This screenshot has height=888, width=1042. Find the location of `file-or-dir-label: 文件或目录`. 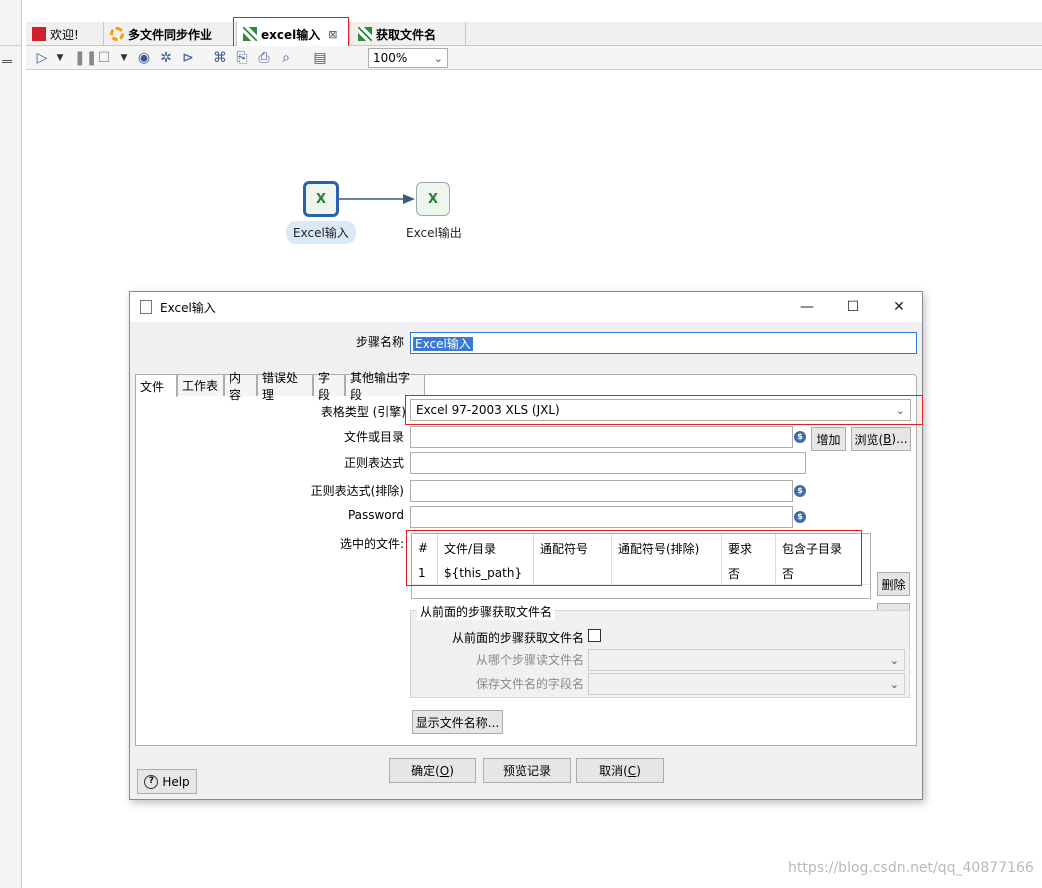

file-or-dir-label: 文件或目录 is located at coordinates (373, 437).